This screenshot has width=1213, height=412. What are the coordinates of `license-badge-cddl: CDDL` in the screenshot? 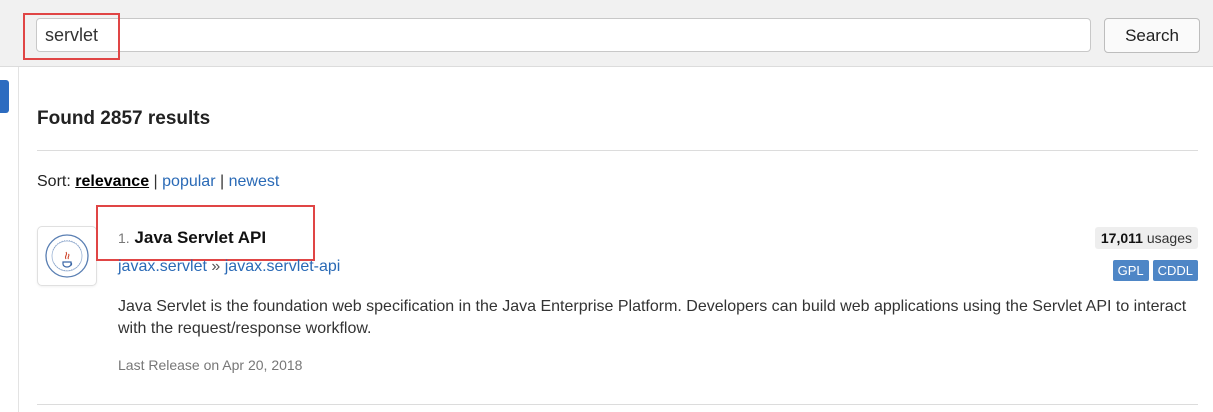 It's located at (1175, 270).